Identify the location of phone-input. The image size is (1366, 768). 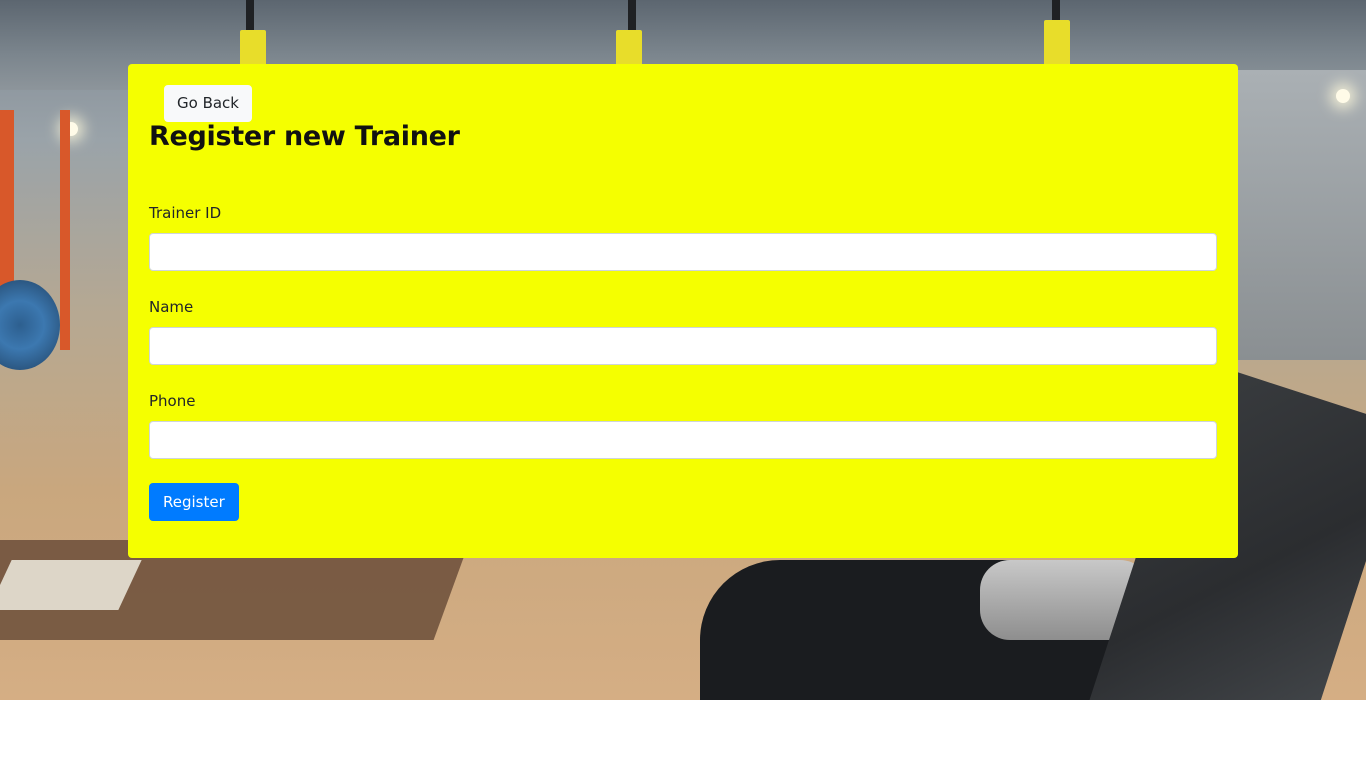
(683, 440).